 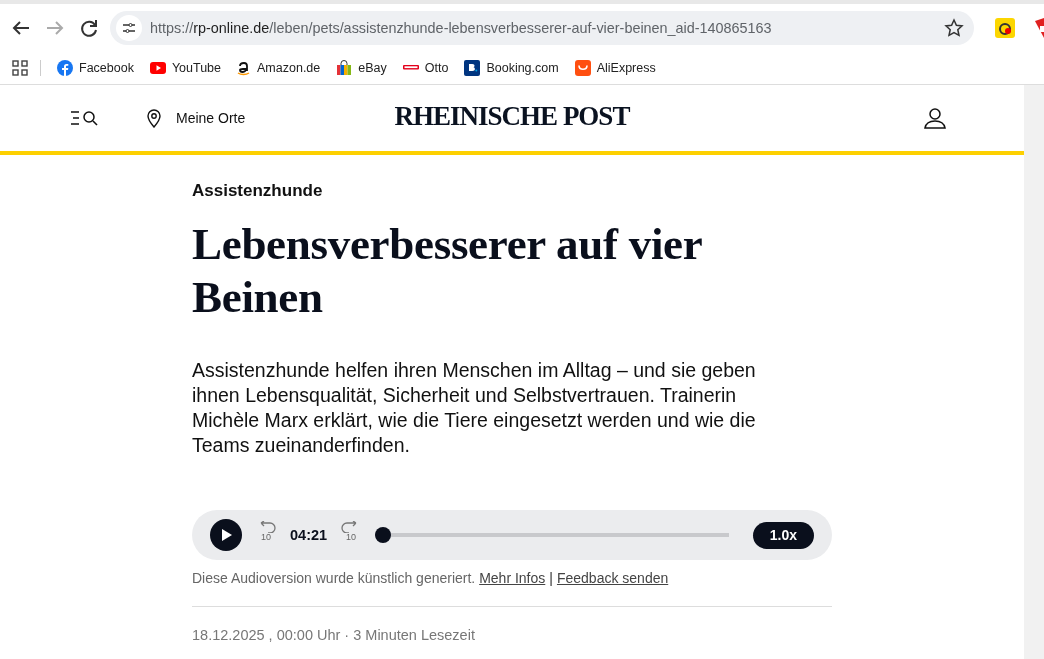 I want to click on smile-arrow-icon, so click(x=244, y=67).